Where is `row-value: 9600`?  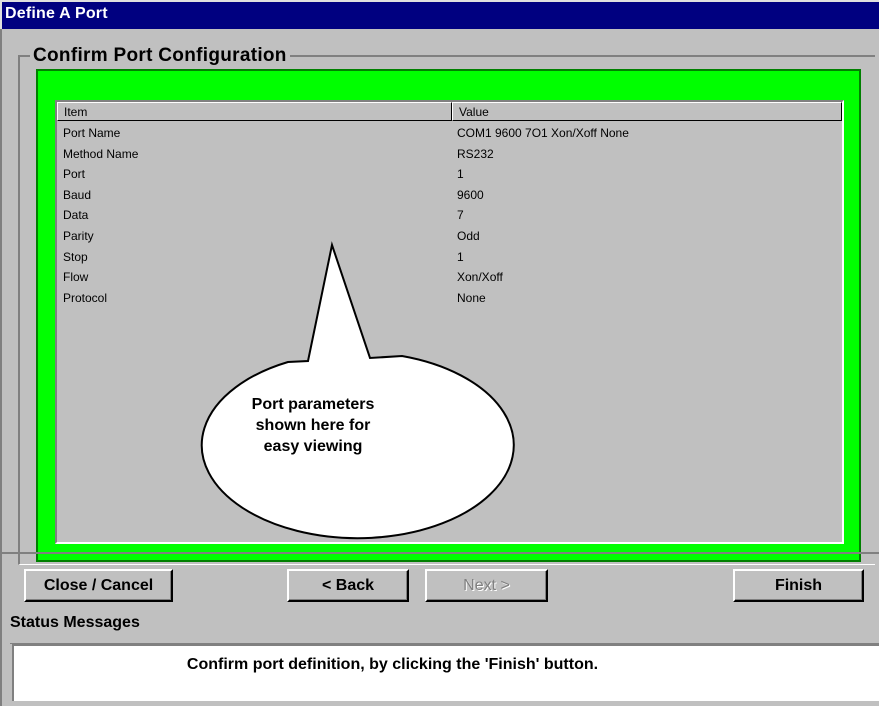
row-value: 9600 is located at coordinates (470, 194).